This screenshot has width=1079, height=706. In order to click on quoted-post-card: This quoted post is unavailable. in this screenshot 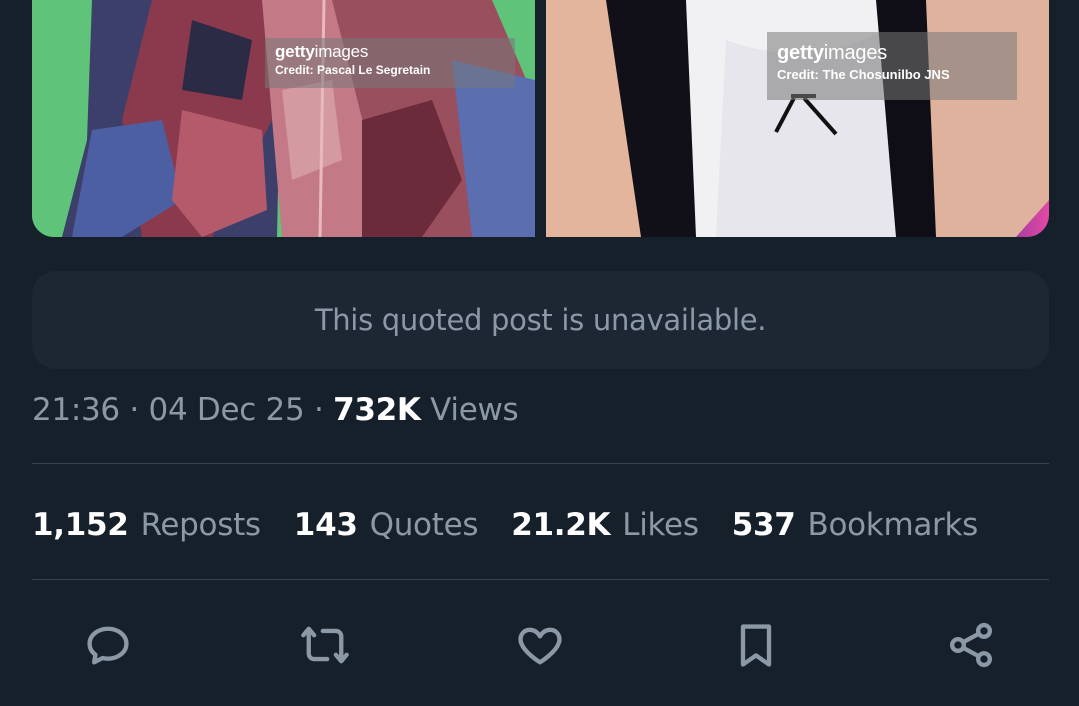, I will do `click(540, 320)`.